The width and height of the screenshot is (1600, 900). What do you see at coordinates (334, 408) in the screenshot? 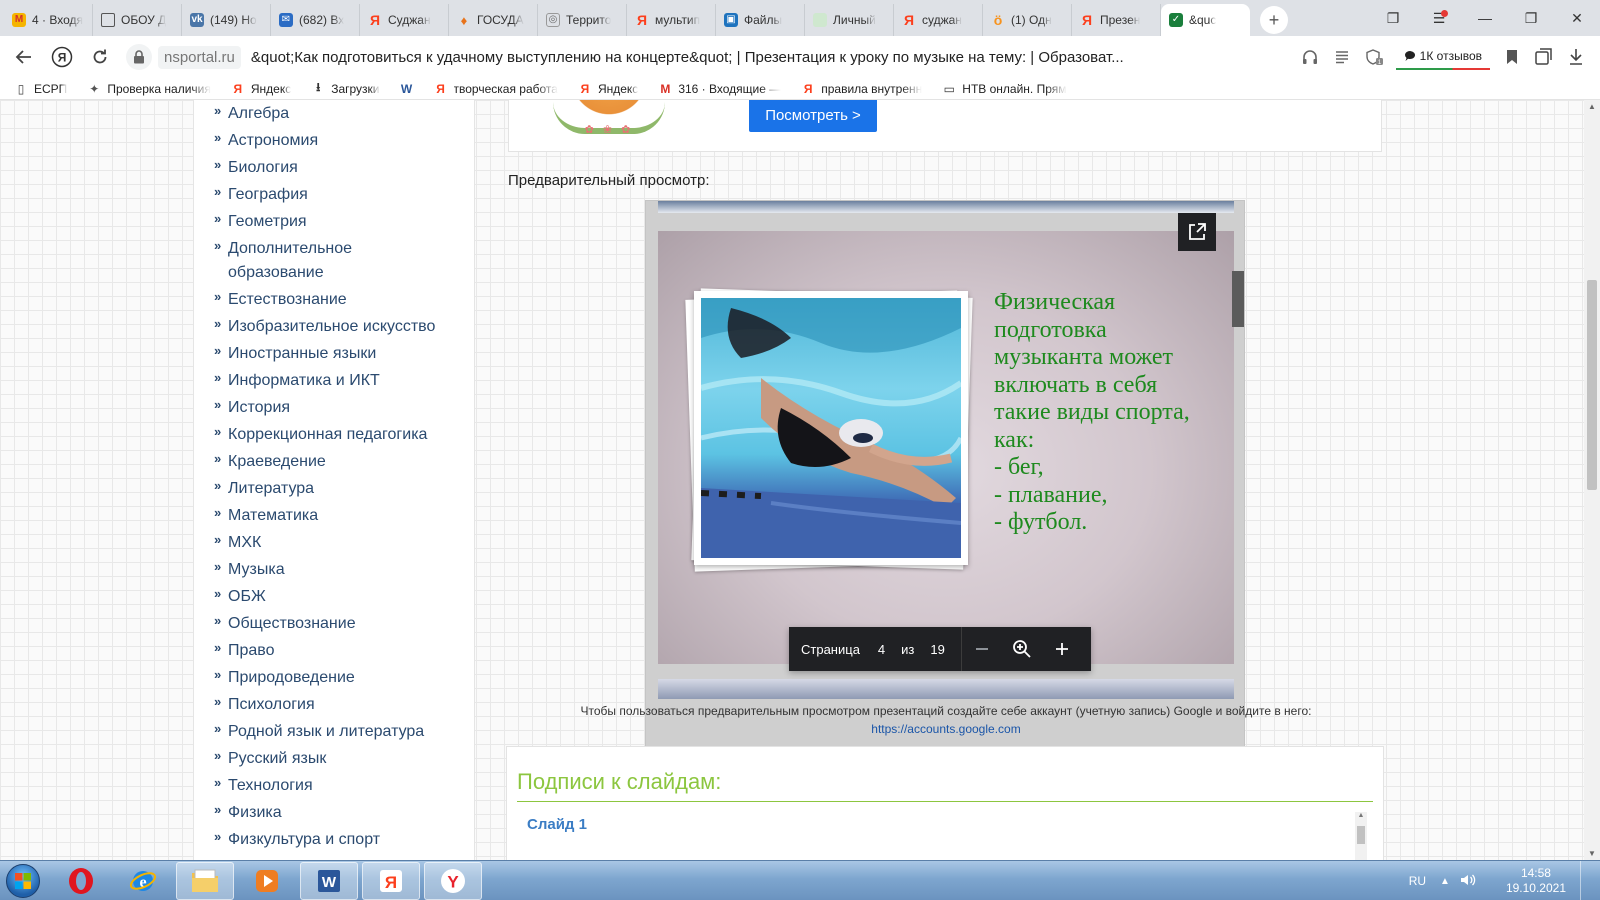
I see `subject-link: » История` at bounding box center [334, 408].